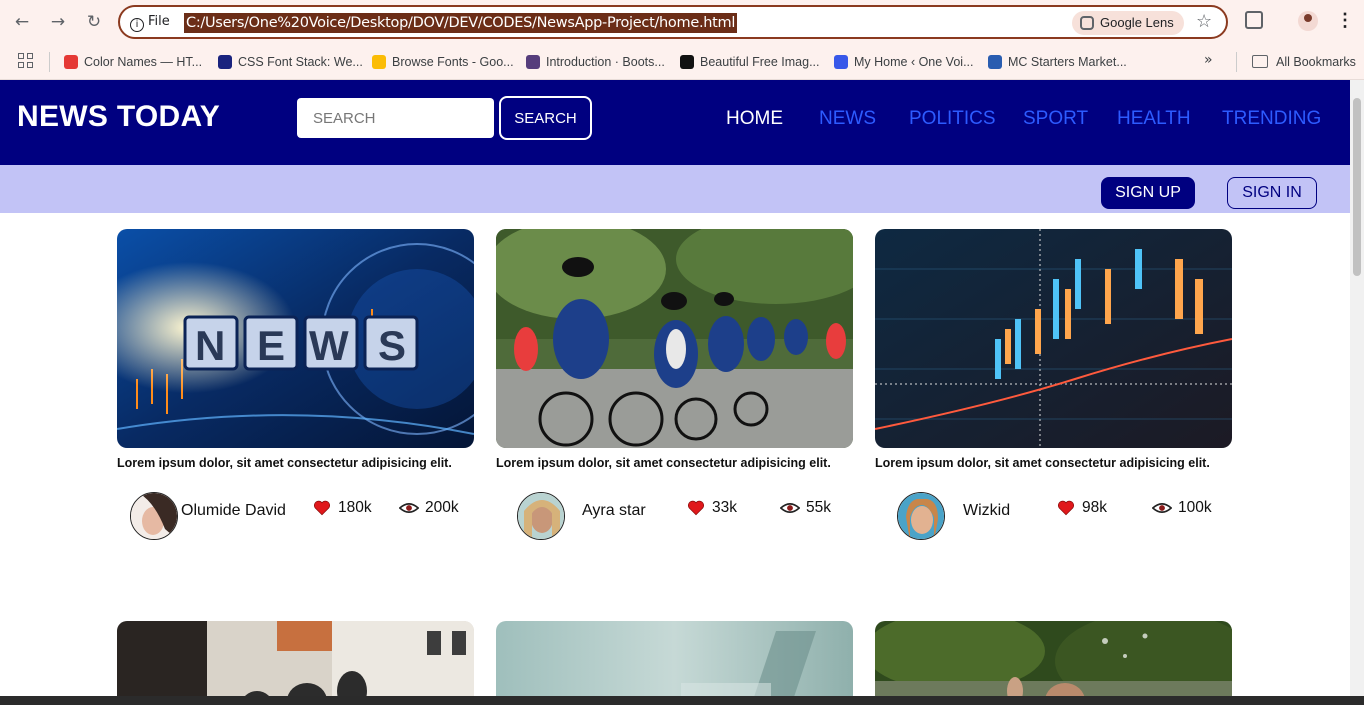  I want to click on likes-count: 98k, so click(1094, 507).